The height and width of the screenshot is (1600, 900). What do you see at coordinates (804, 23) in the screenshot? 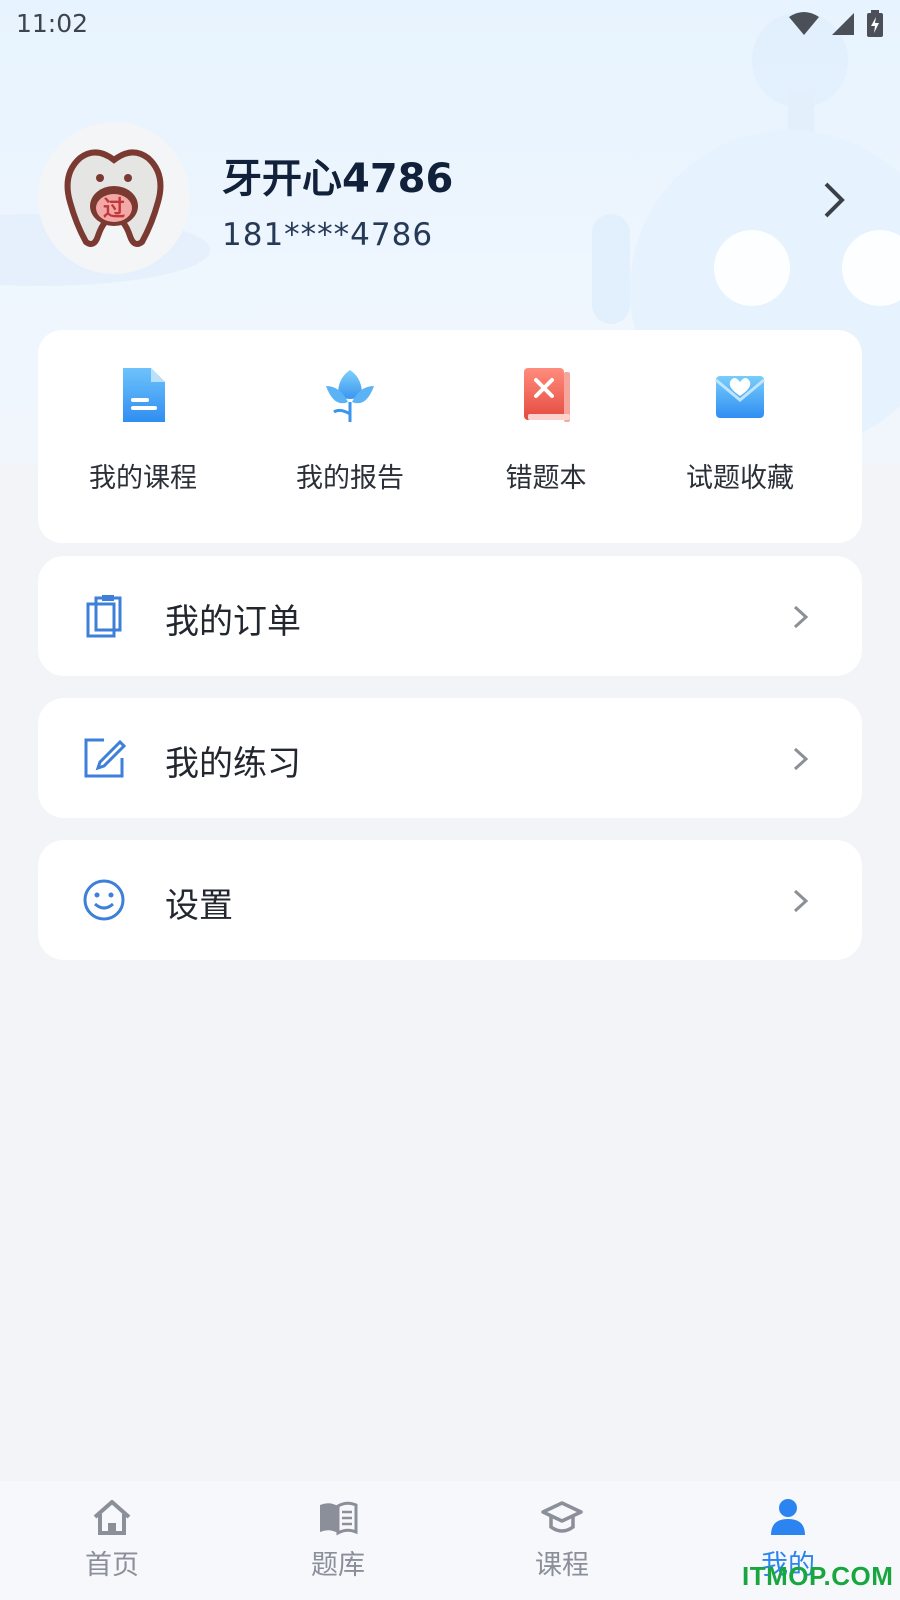
I see `wifi-icon` at bounding box center [804, 23].